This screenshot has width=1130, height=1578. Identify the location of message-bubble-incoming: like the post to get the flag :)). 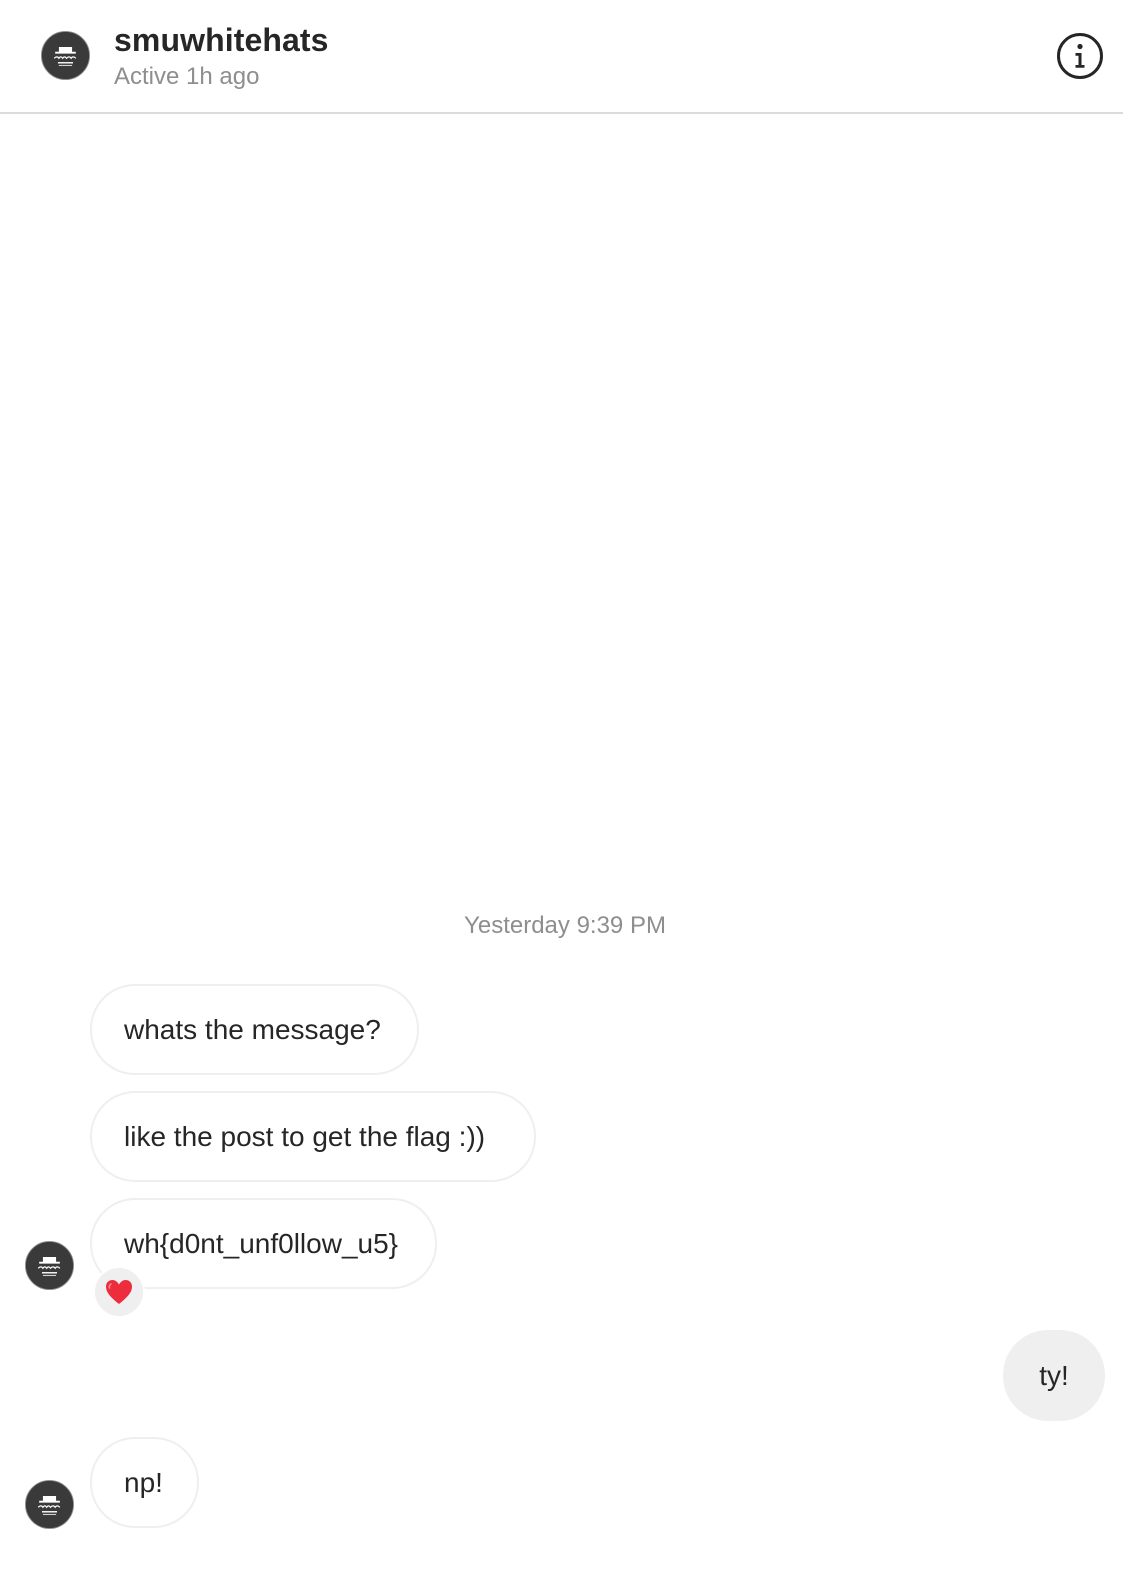
(313, 1136).